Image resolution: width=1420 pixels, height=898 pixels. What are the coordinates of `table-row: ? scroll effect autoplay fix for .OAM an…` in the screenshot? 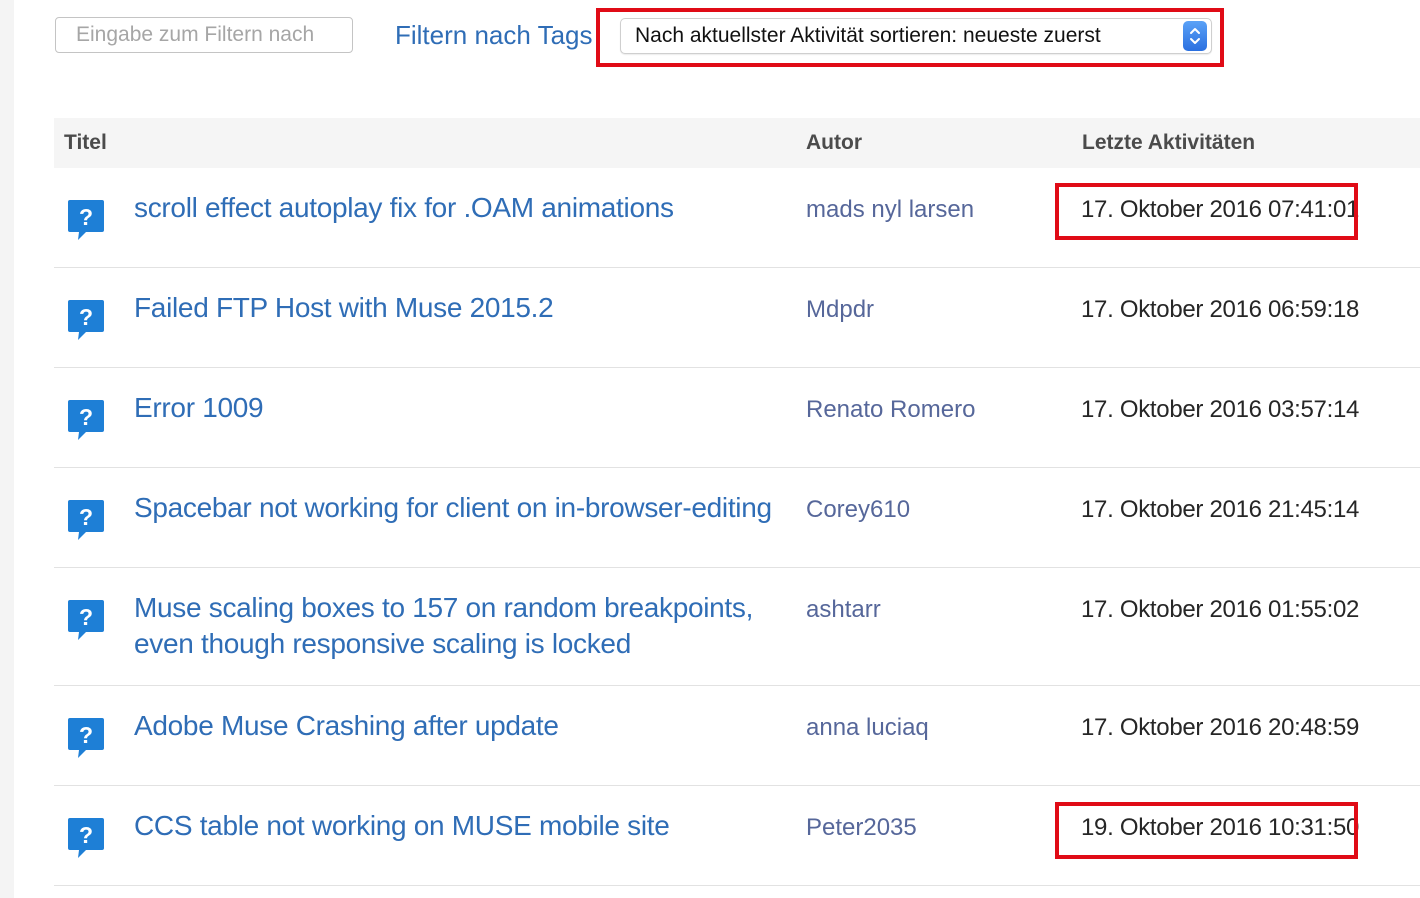 It's located at (737, 218).